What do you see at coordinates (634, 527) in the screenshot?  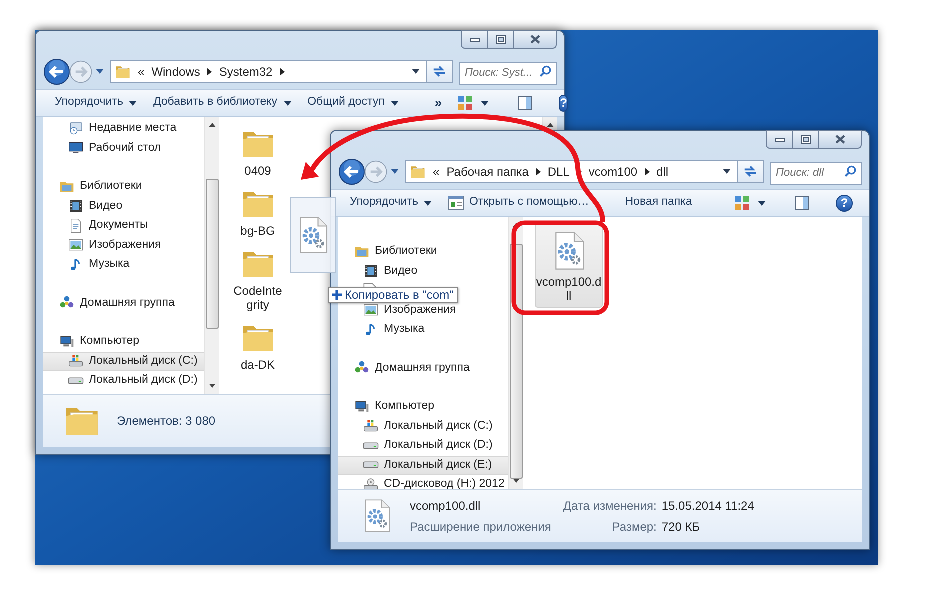 I see `detail-label: Размер:` at bounding box center [634, 527].